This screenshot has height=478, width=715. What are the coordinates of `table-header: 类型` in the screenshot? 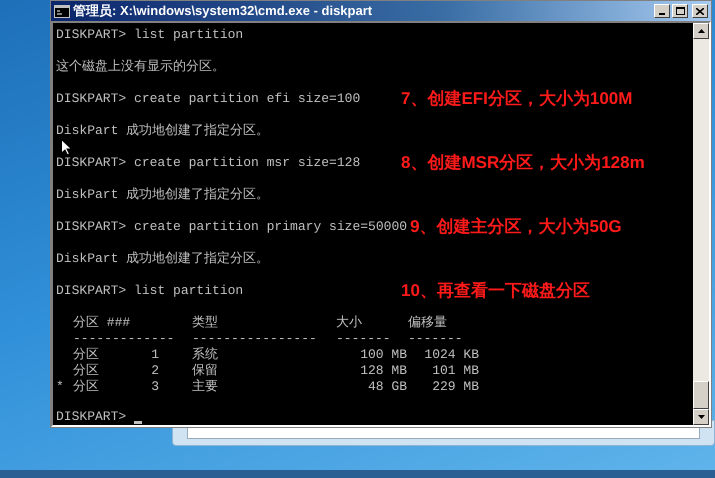 It's located at (205, 322).